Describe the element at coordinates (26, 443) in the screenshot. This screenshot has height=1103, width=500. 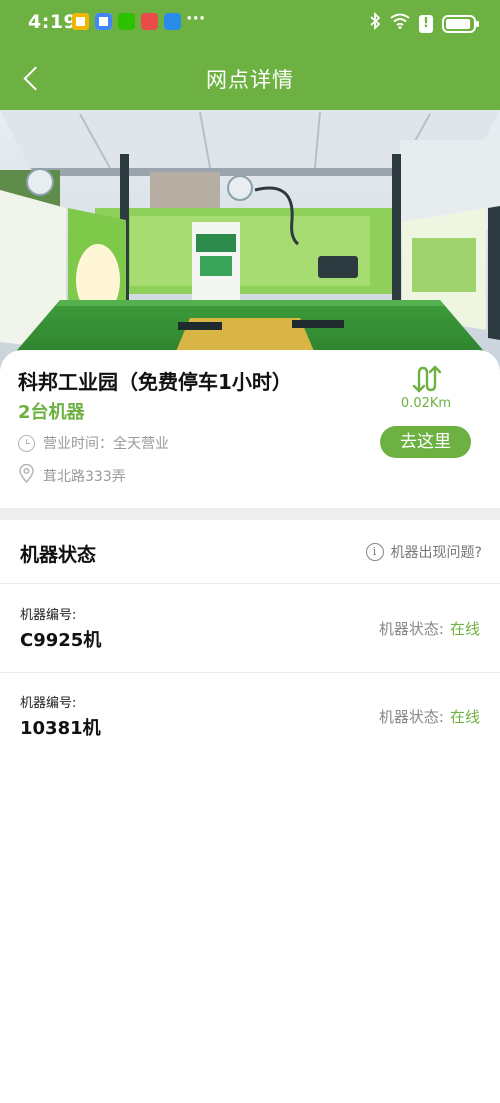
I see `clock-icon` at that location.